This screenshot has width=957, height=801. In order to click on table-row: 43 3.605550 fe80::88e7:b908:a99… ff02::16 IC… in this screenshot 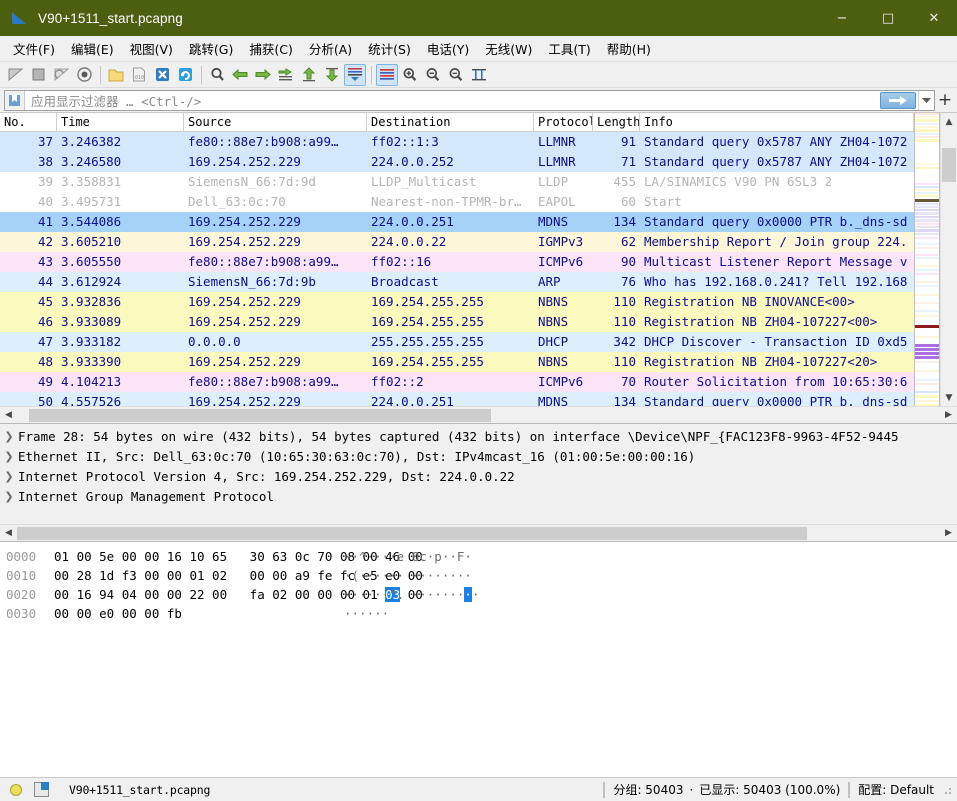, I will do `click(457, 262)`.